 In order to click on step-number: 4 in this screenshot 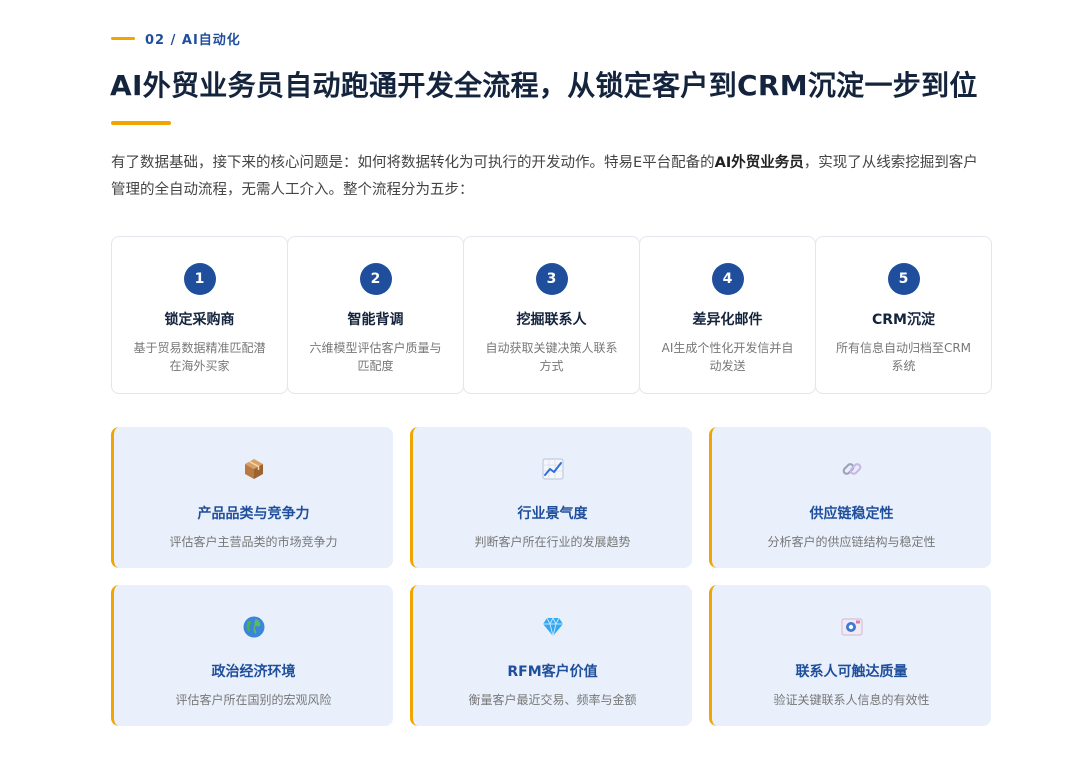, I will do `click(727, 279)`.